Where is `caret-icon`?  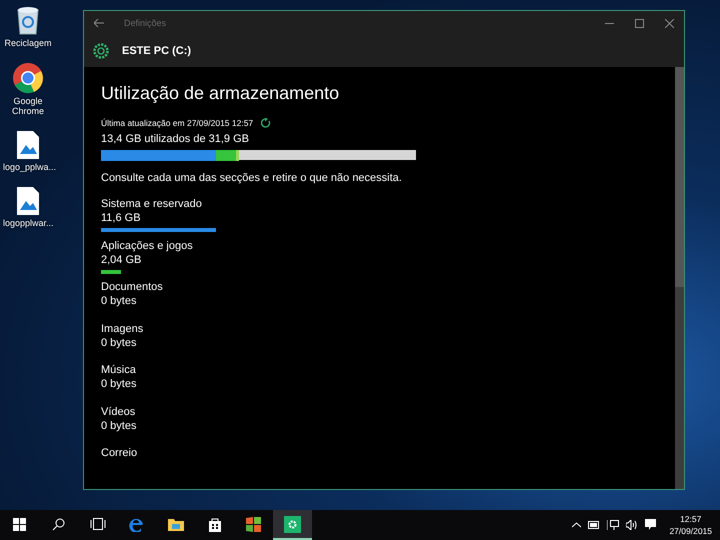 caret-icon is located at coordinates (577, 525).